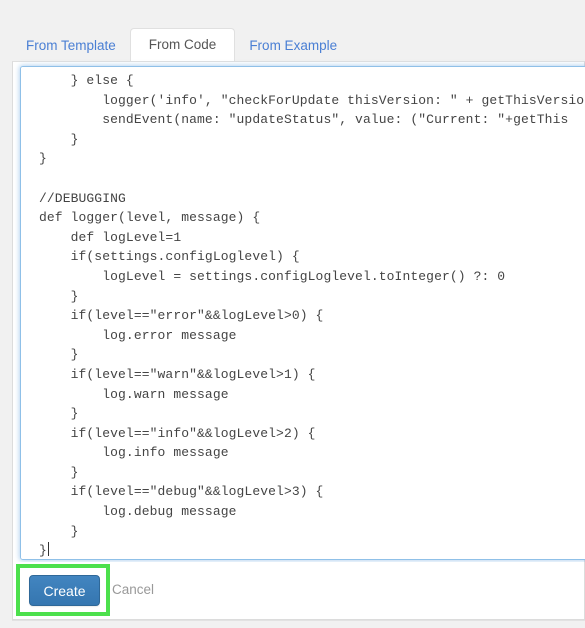  Describe the element at coordinates (48, 549) in the screenshot. I see `text-caret` at that location.